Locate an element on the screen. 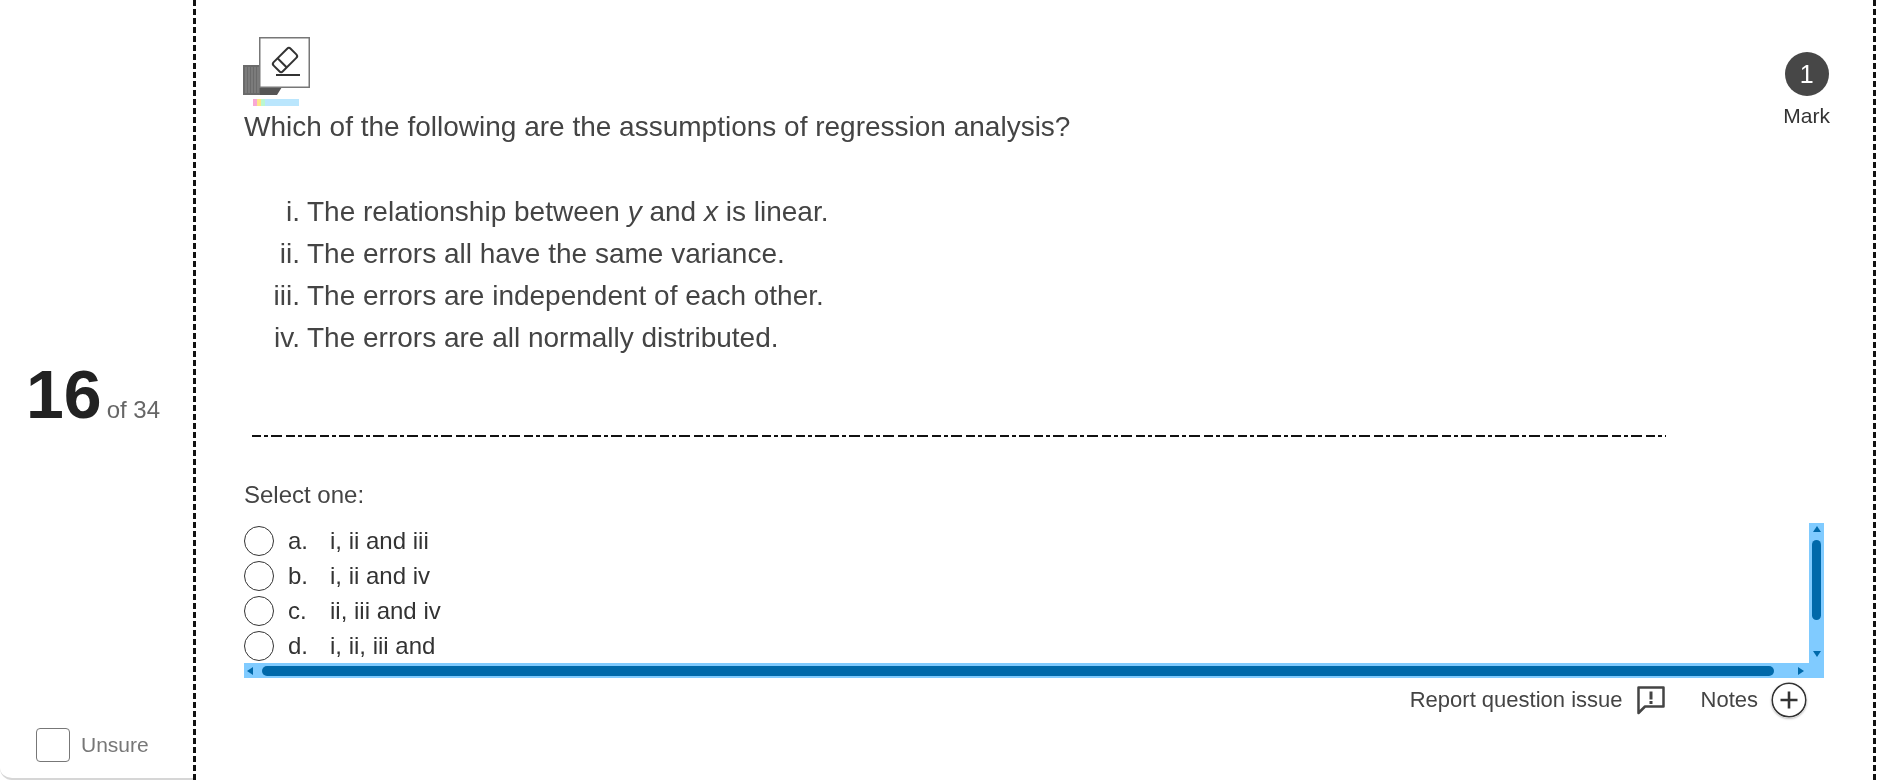  option-letter: c. is located at coordinates (298, 610).